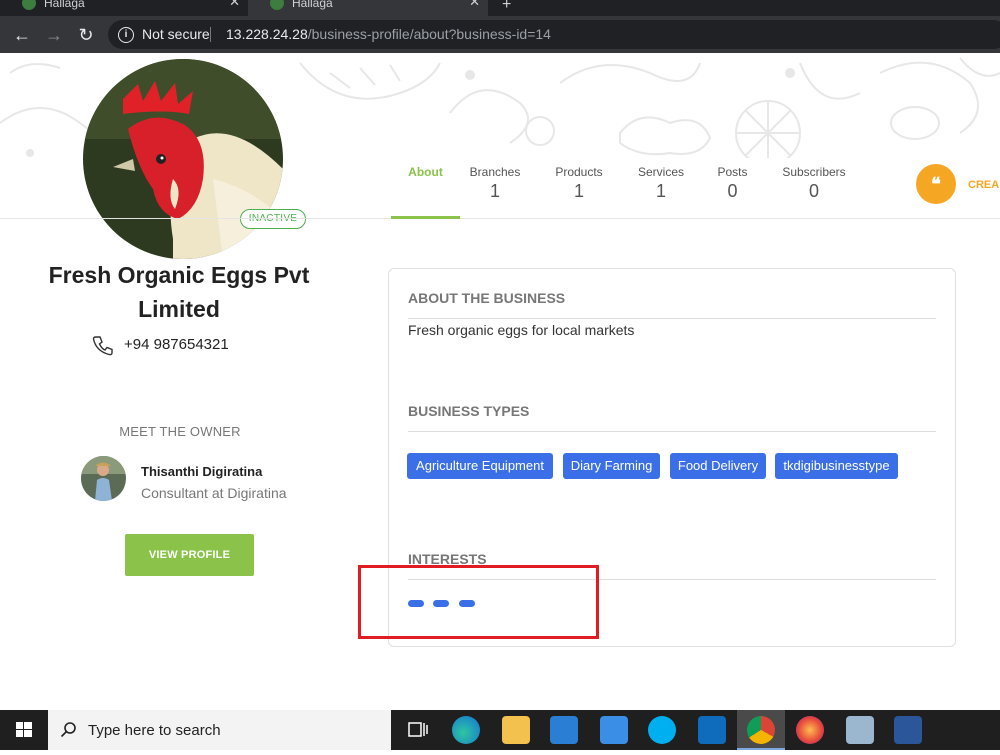 The image size is (1000, 755). What do you see at coordinates (836, 466) in the screenshot?
I see `business-type-tag: tkdigibusinesstype` at bounding box center [836, 466].